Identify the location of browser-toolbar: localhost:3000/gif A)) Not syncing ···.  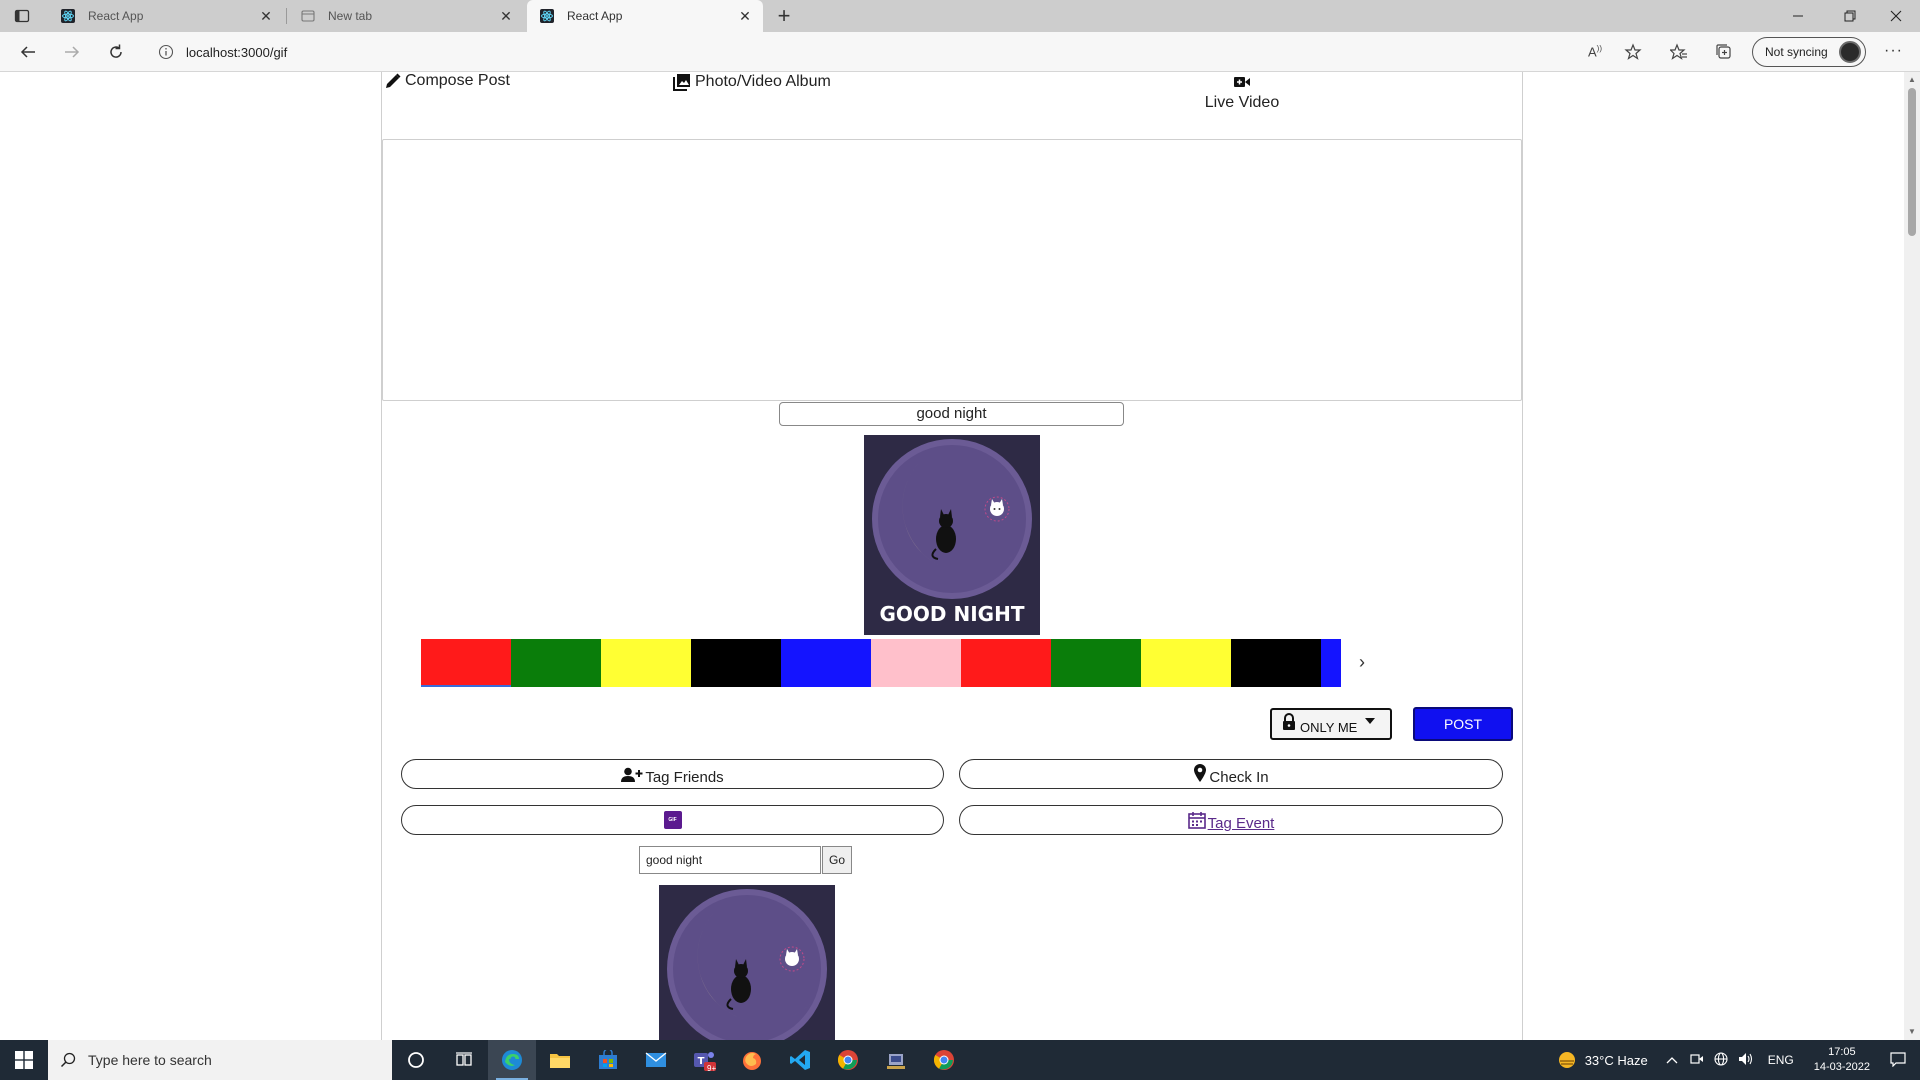
(960, 52).